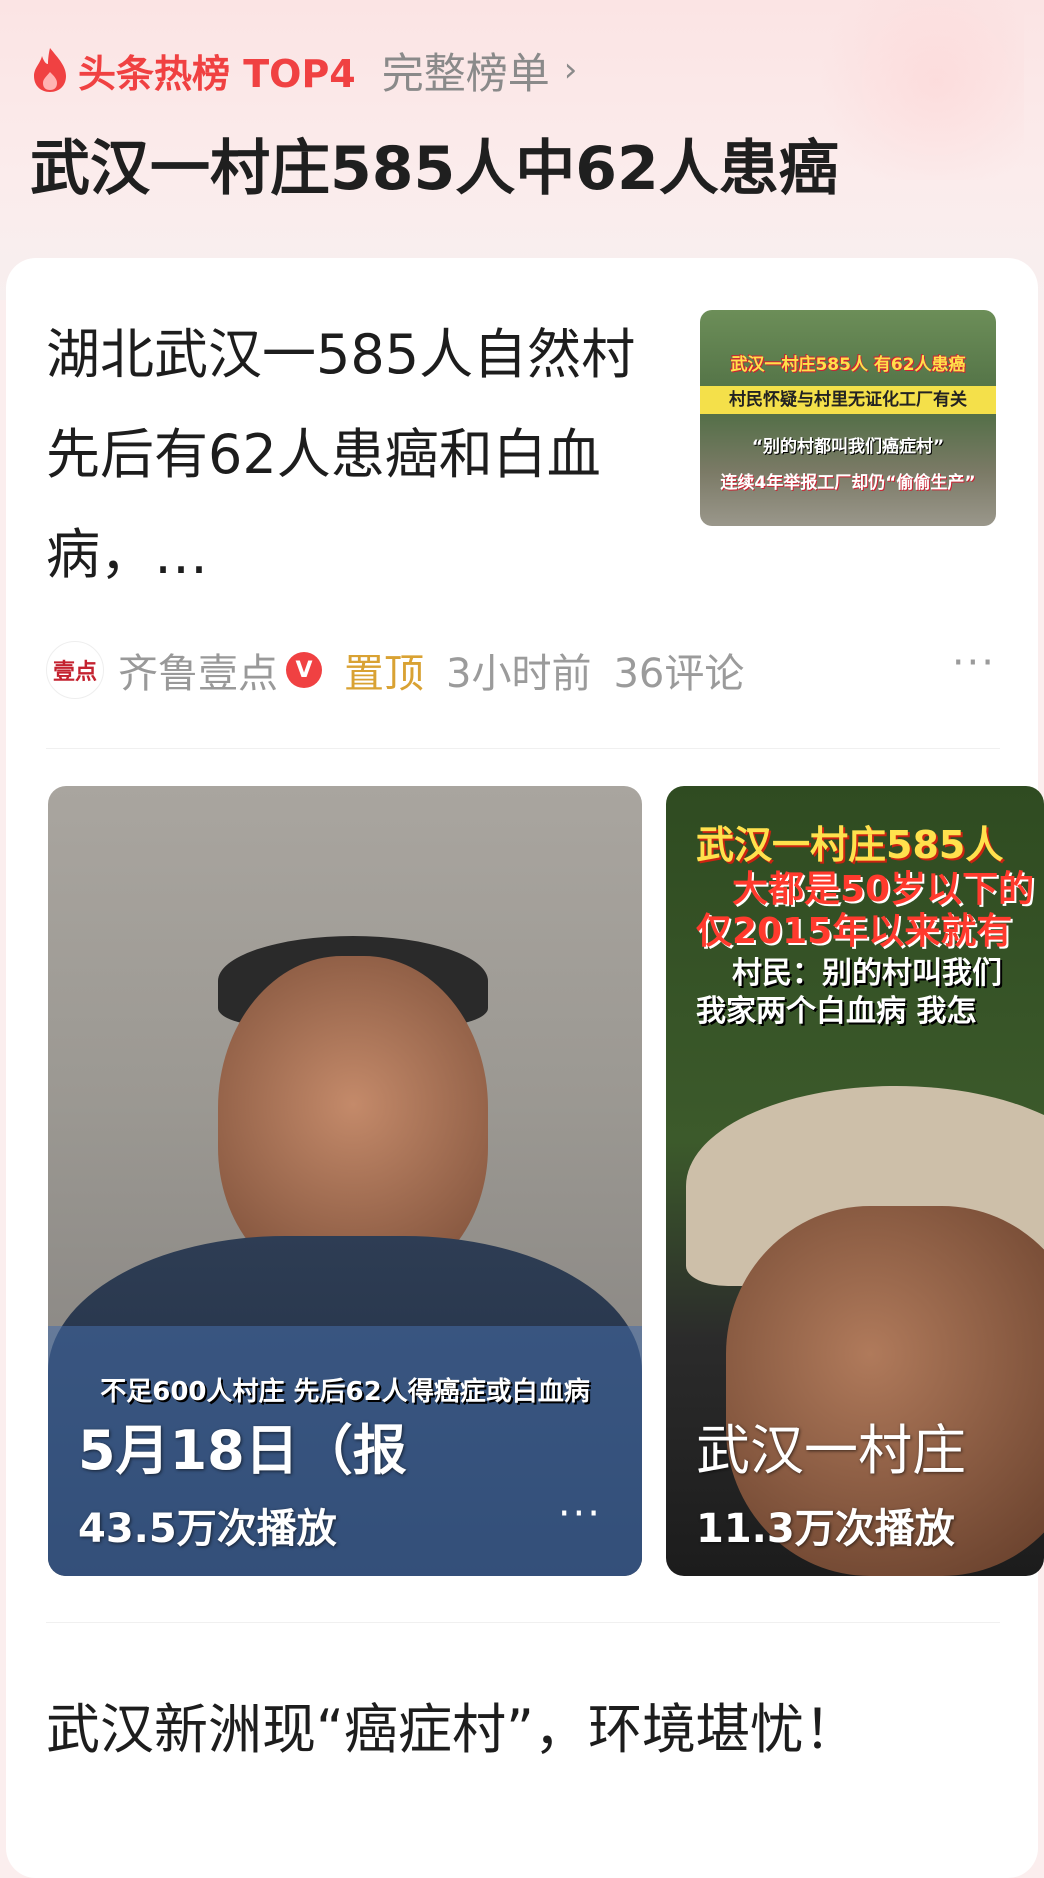 The height and width of the screenshot is (1878, 1044). I want to click on source-name: 齐鲁壹点, so click(198, 670).